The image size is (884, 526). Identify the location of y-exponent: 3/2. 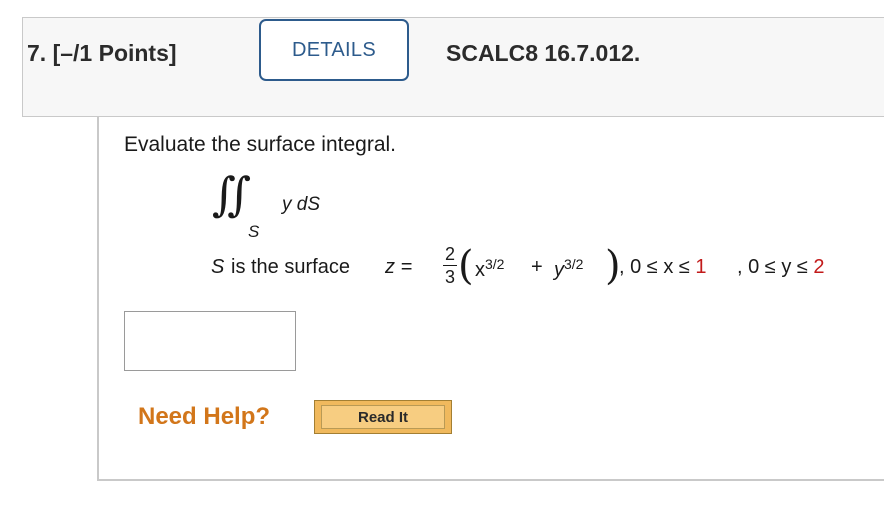
(574, 264).